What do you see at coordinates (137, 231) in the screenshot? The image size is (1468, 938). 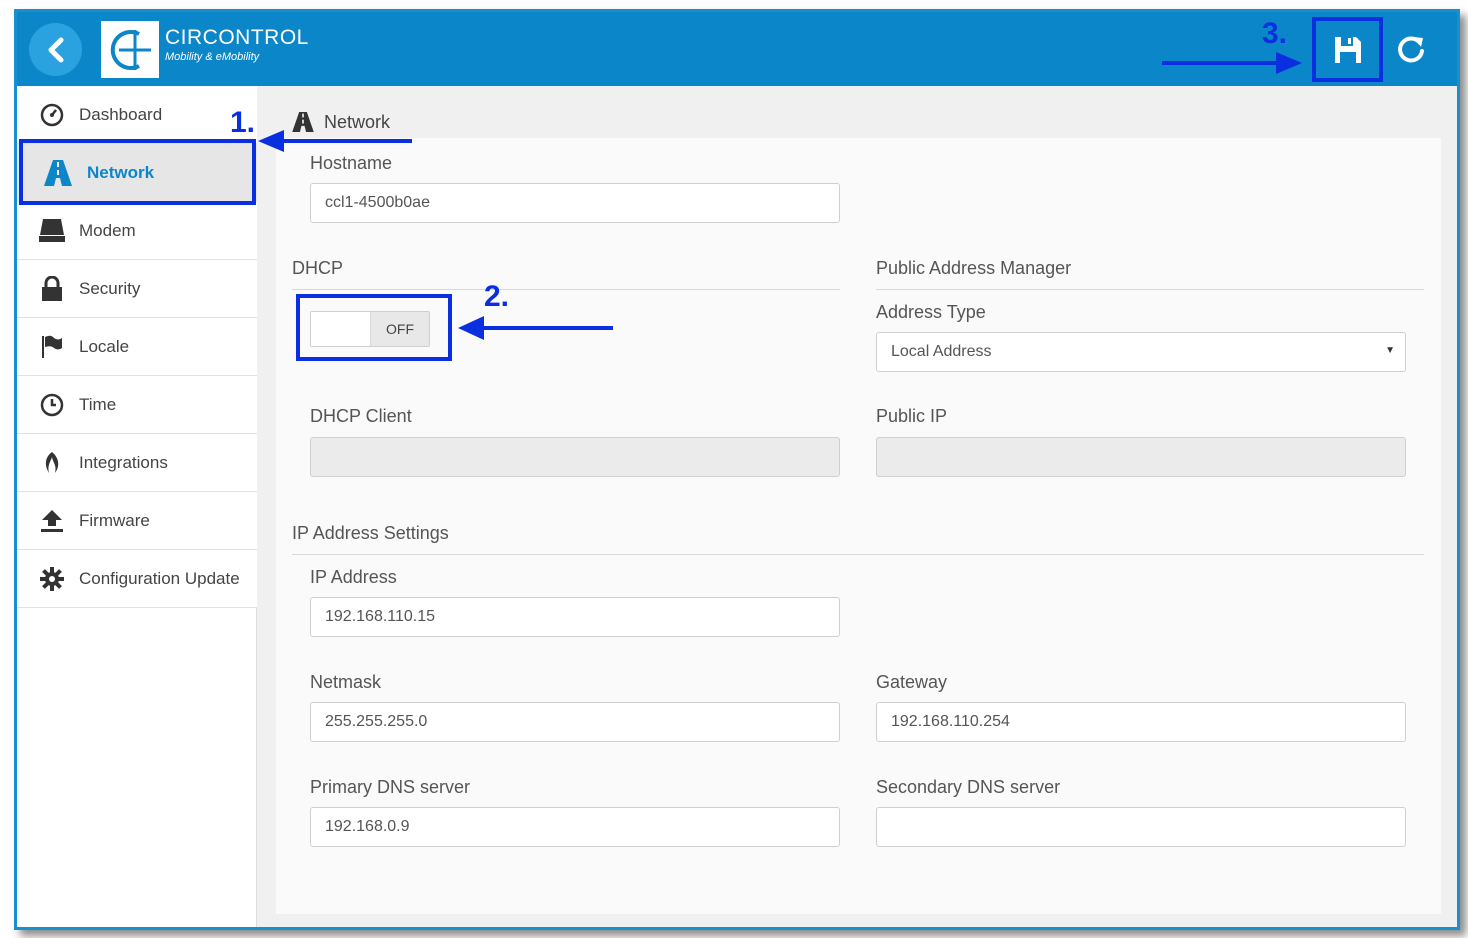 I see `sidebar-item-modem: Modem` at bounding box center [137, 231].